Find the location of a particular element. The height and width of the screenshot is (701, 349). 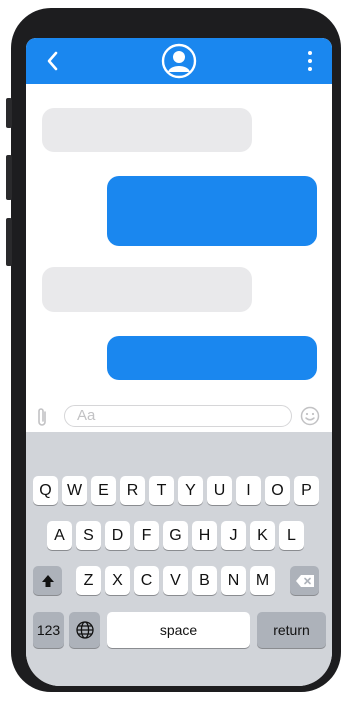

key-p: P is located at coordinates (306, 490).